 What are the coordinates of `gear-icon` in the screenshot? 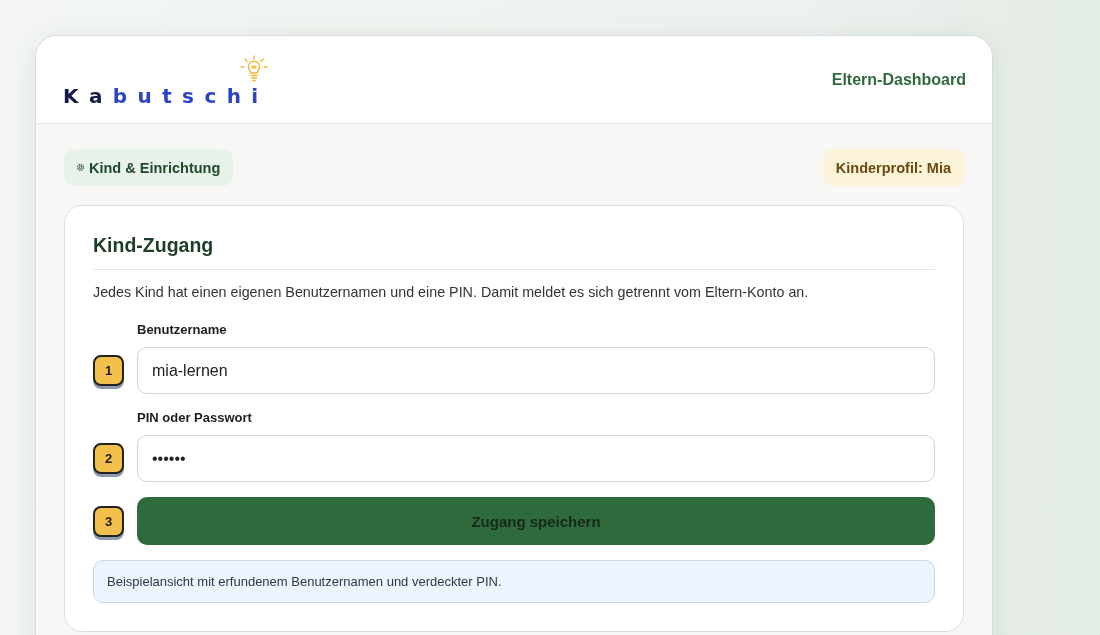 It's located at (80, 167).